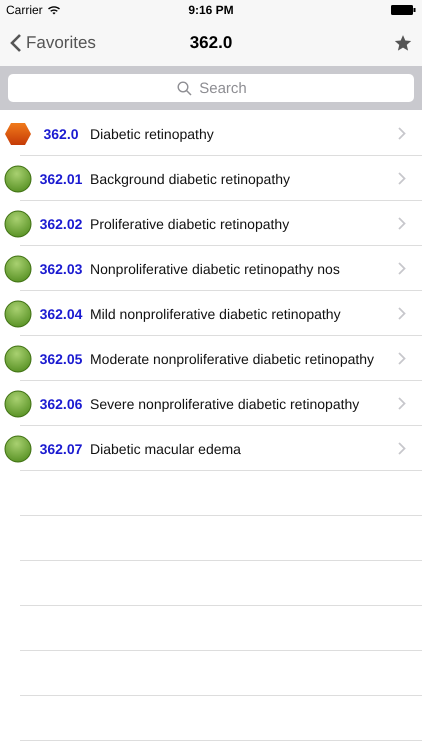 The image size is (422, 750). I want to click on row-label: Mild nonproliferative diabetic retinopathy, so click(216, 314).